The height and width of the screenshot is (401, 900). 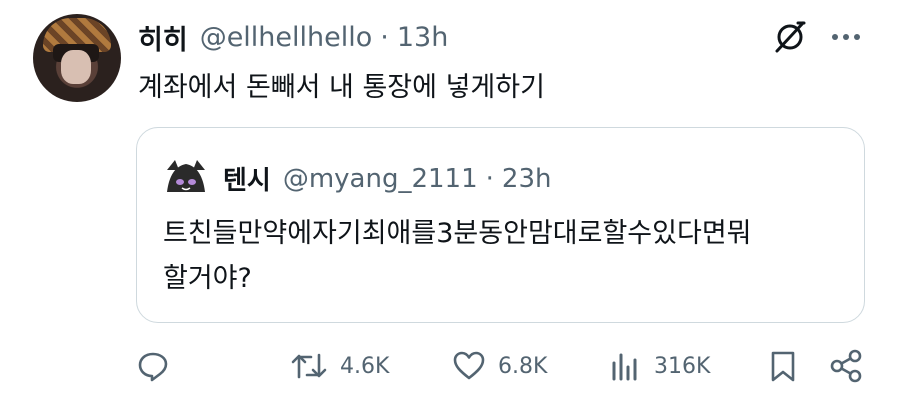 What do you see at coordinates (341, 87) in the screenshot?
I see `tweet-text: 계좌에서 돈빼서 내 통장에 넣게하기` at bounding box center [341, 87].